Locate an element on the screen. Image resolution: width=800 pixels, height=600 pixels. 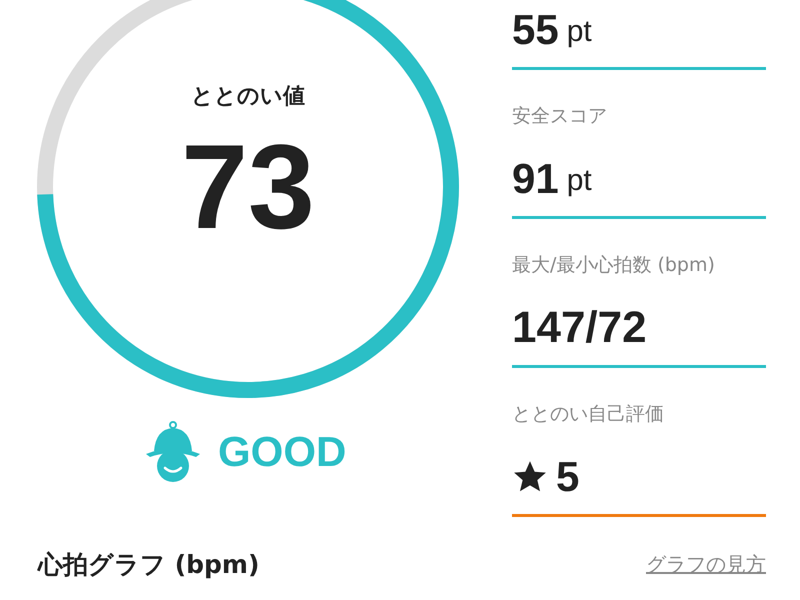
metric-label: 最大/最小心拍数 (bpm) is located at coordinates (614, 265).